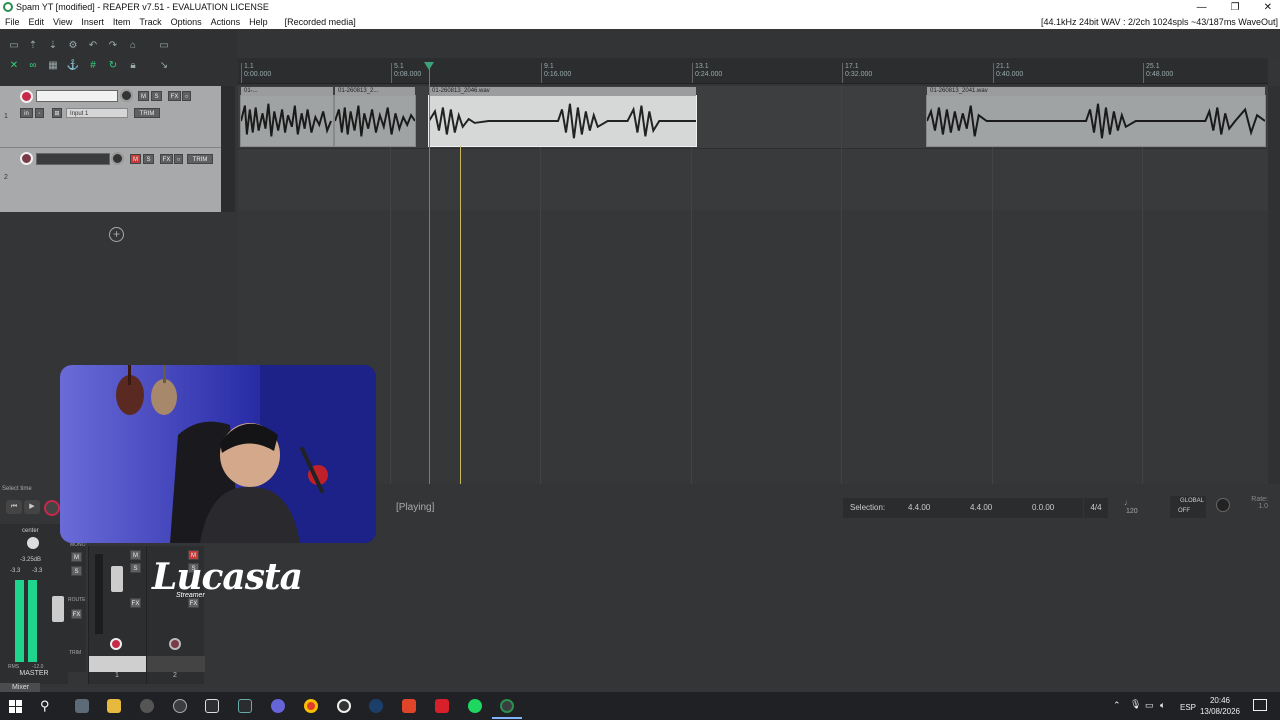 This screenshot has height=720, width=1280. What do you see at coordinates (212, 706) in the screenshot?
I see `screen-app-icon` at bounding box center [212, 706].